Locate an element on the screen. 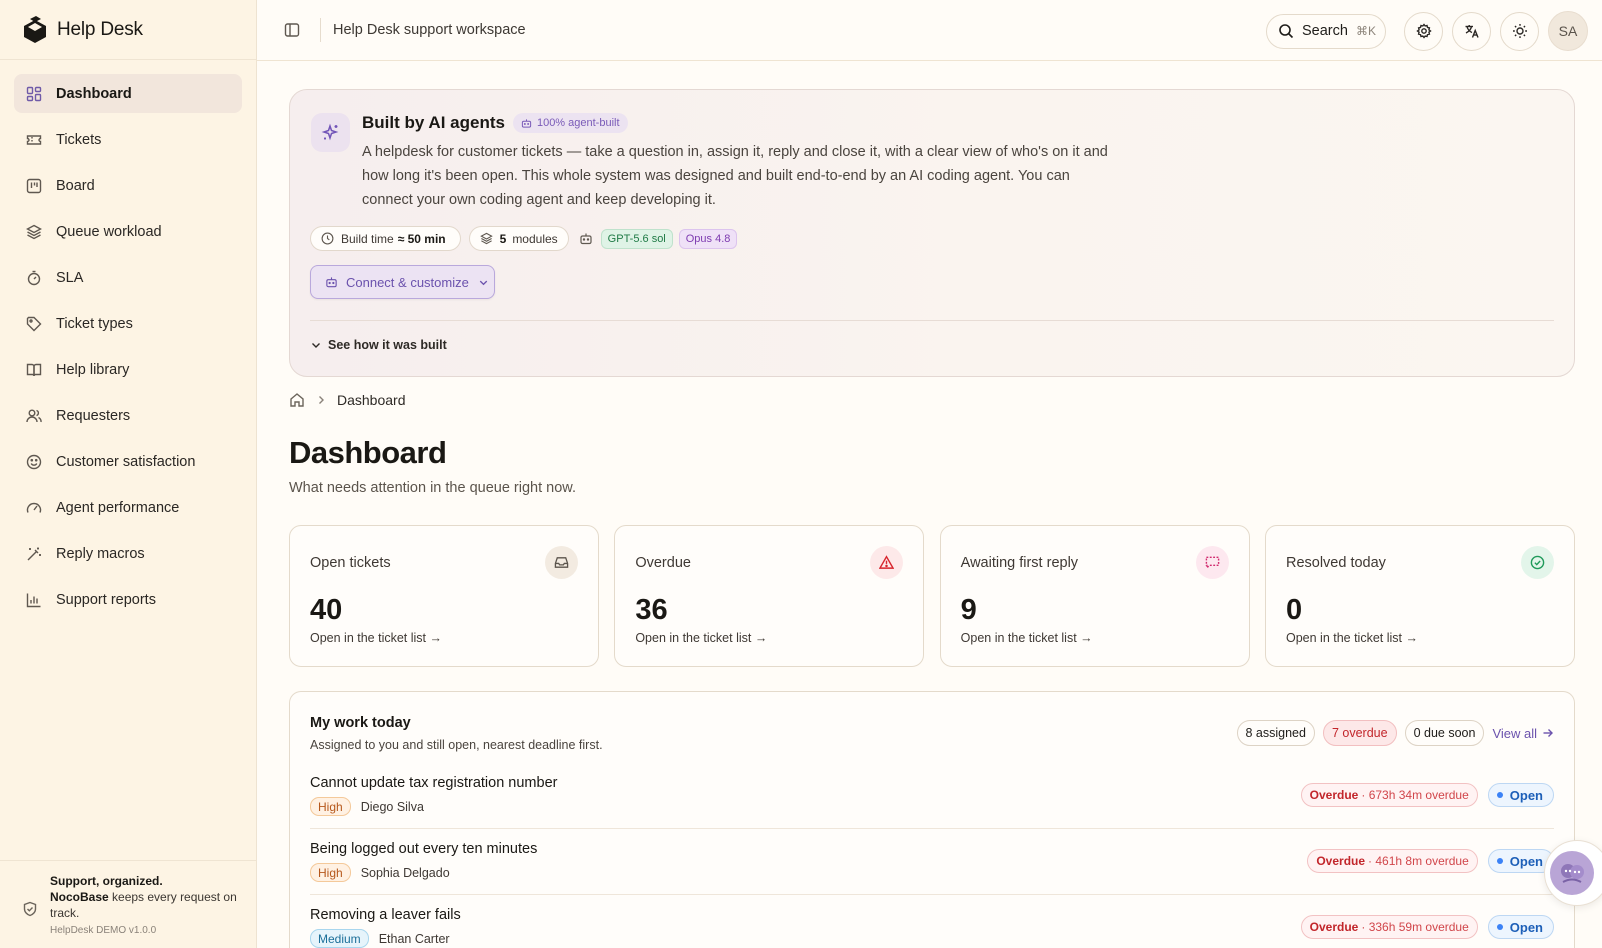 This screenshot has height=948, width=1602. view-all-link: View all is located at coordinates (1523, 733).